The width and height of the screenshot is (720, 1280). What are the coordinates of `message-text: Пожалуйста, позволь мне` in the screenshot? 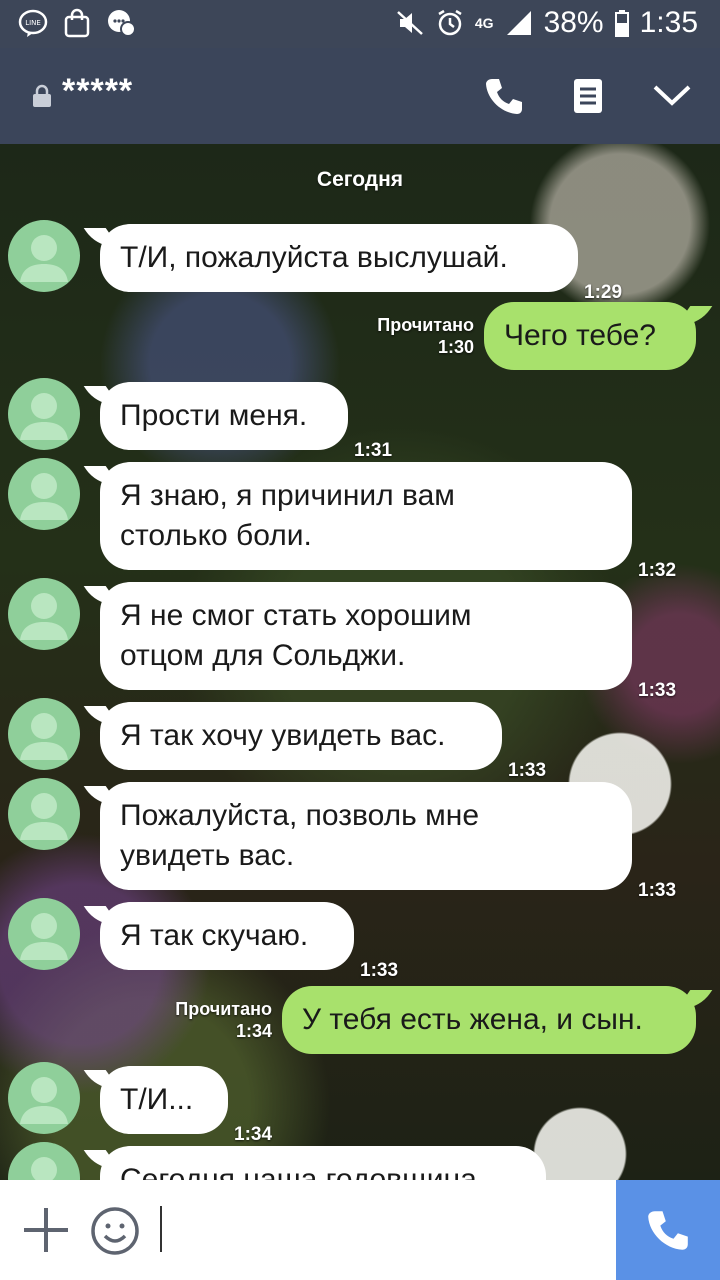 It's located at (300, 815).